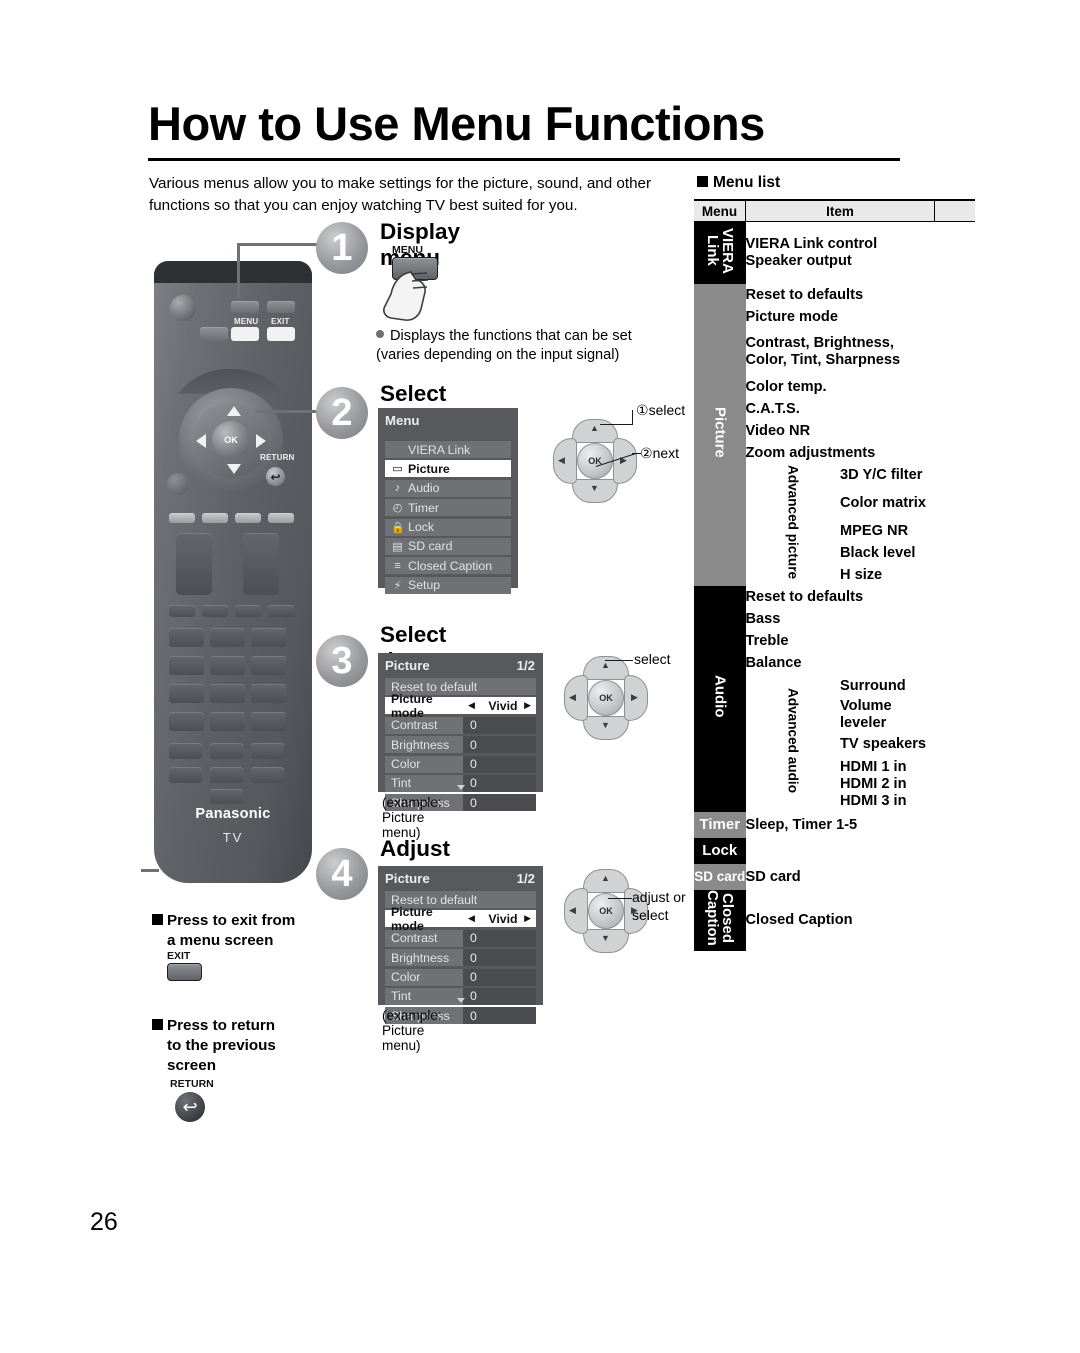  I want to click on brand-logo: Panasonic, so click(233, 814).